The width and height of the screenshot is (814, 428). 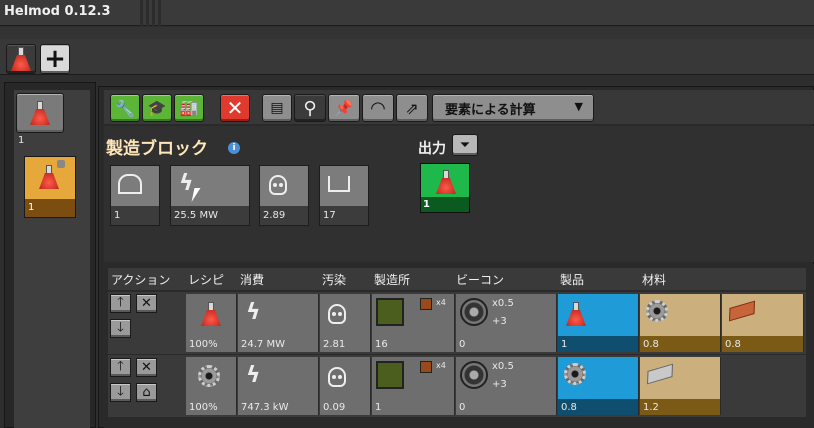 What do you see at coordinates (390, 312) in the screenshot?
I see `assembler-icon` at bounding box center [390, 312].